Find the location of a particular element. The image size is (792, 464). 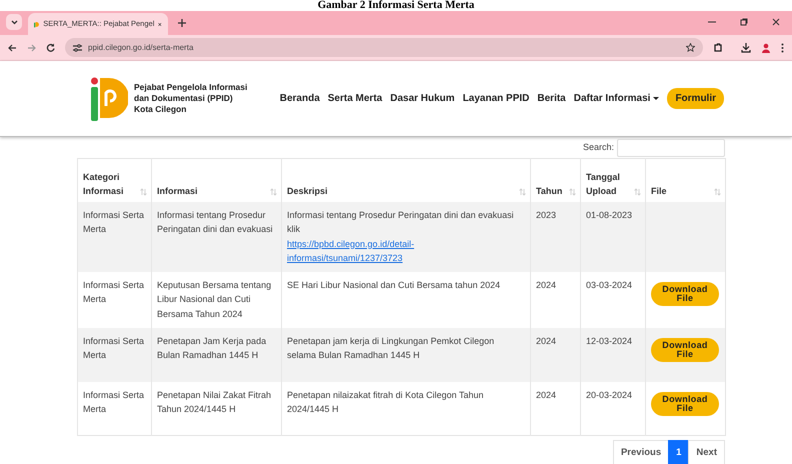

nav-link: Serta Merta is located at coordinates (355, 98).